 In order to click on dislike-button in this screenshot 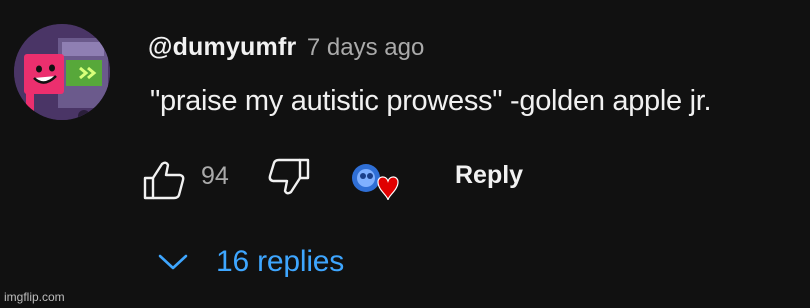, I will do `click(288, 176)`.